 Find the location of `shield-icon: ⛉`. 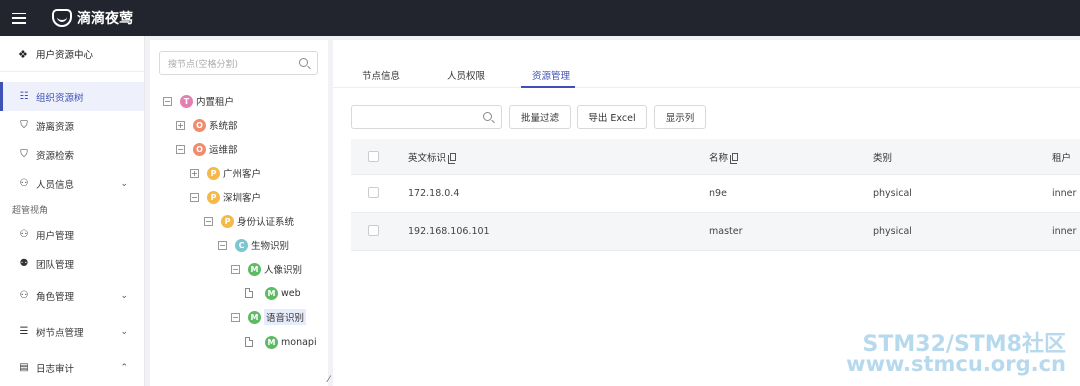

shield-icon: ⛉ is located at coordinates (24, 125).